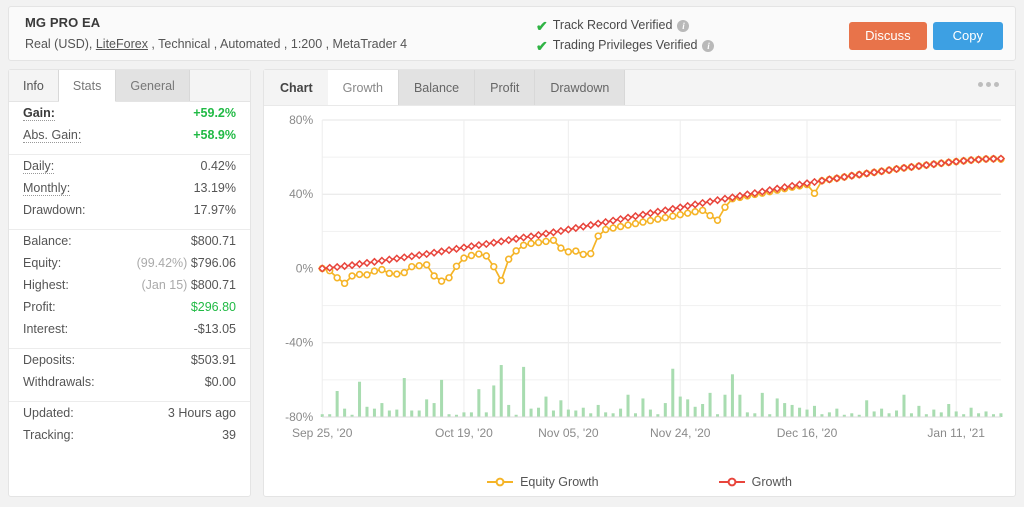 This screenshot has width=1024, height=507. I want to click on sidebar-tabs: Info Stats General, so click(129, 86).